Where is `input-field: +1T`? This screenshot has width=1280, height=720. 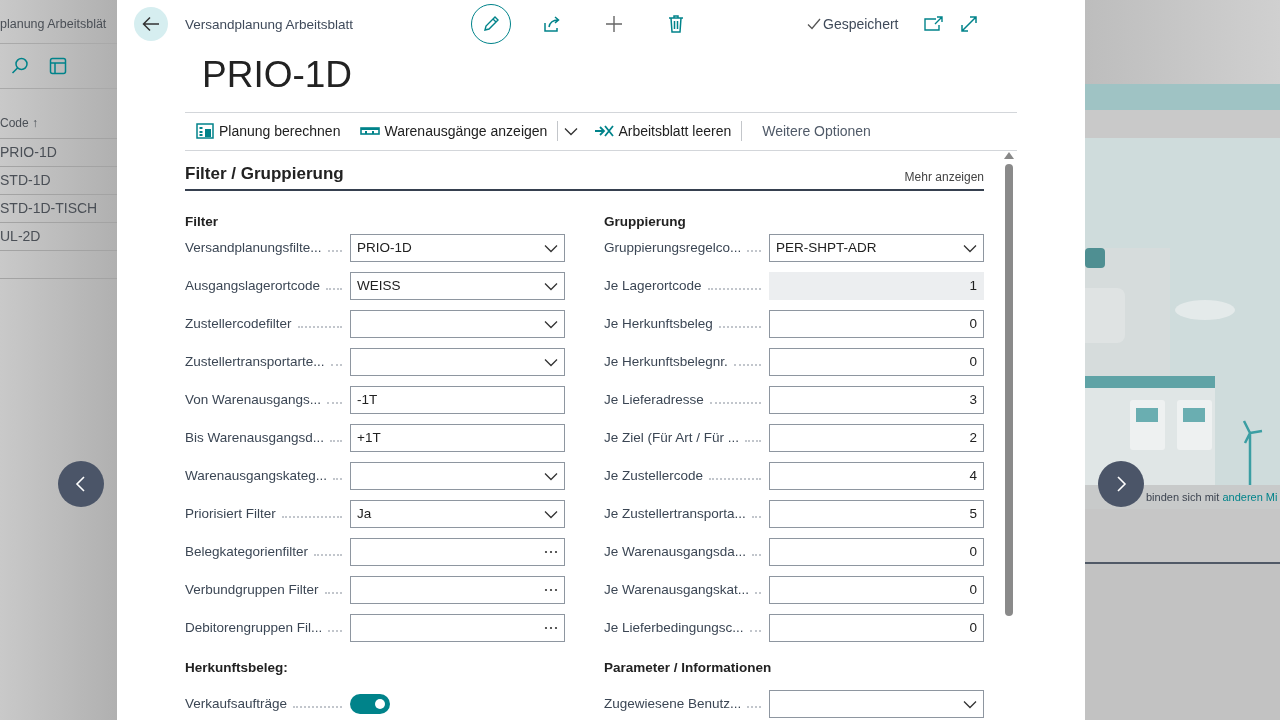 input-field: +1T is located at coordinates (457, 438).